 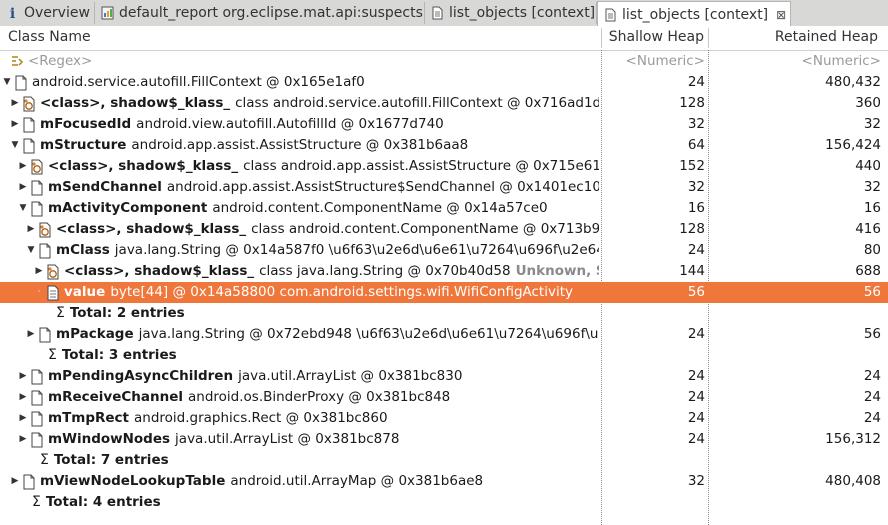 What do you see at coordinates (12, 14) in the screenshot?
I see `info-icon: i` at bounding box center [12, 14].